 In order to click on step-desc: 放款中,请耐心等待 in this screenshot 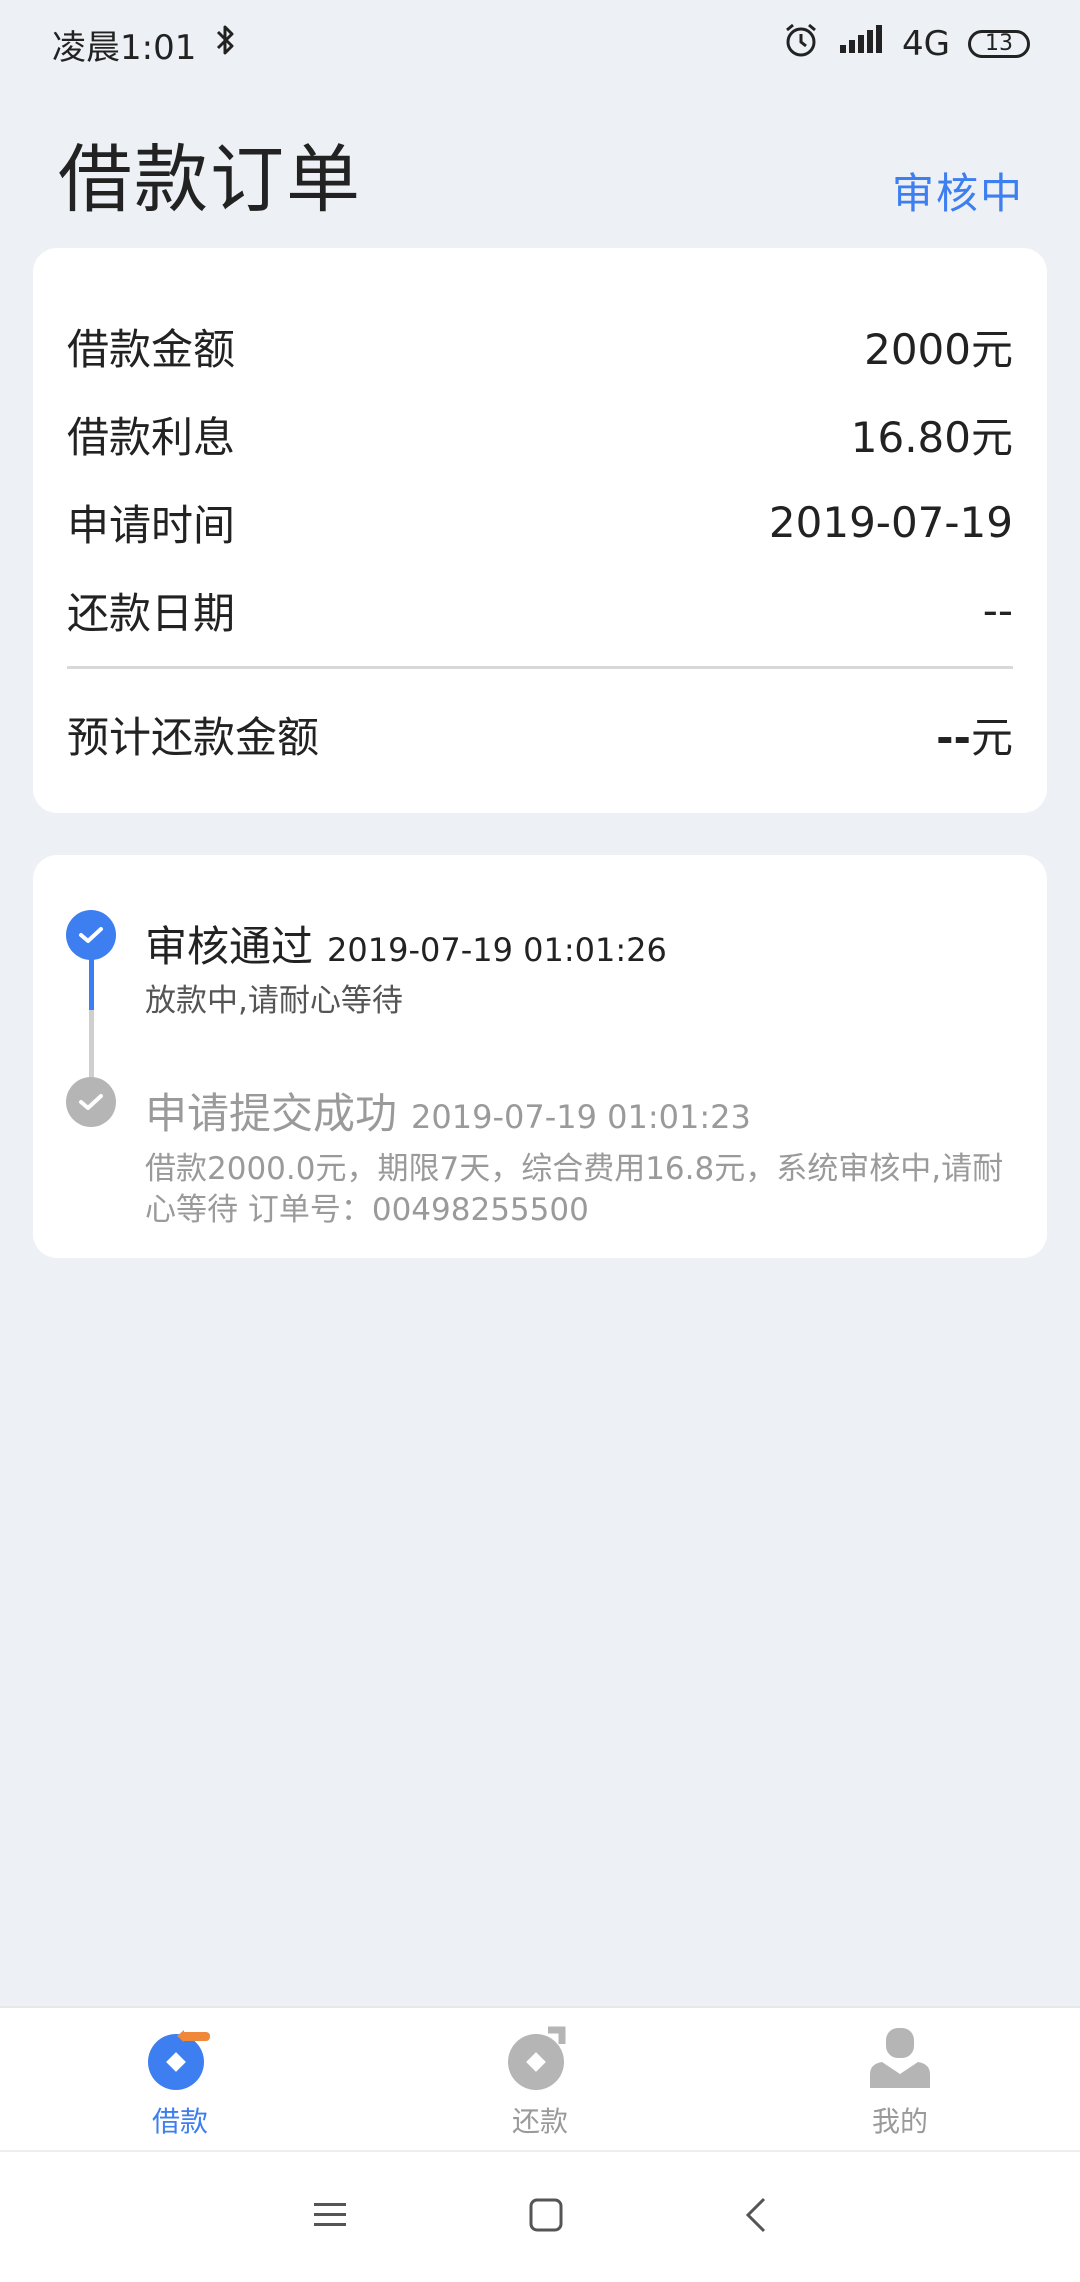, I will do `click(274, 1001)`.